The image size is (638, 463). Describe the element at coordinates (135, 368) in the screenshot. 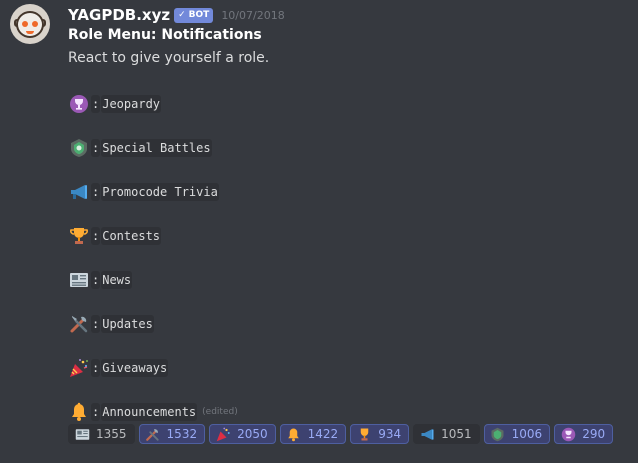

I see `role-label: Giveaways` at that location.